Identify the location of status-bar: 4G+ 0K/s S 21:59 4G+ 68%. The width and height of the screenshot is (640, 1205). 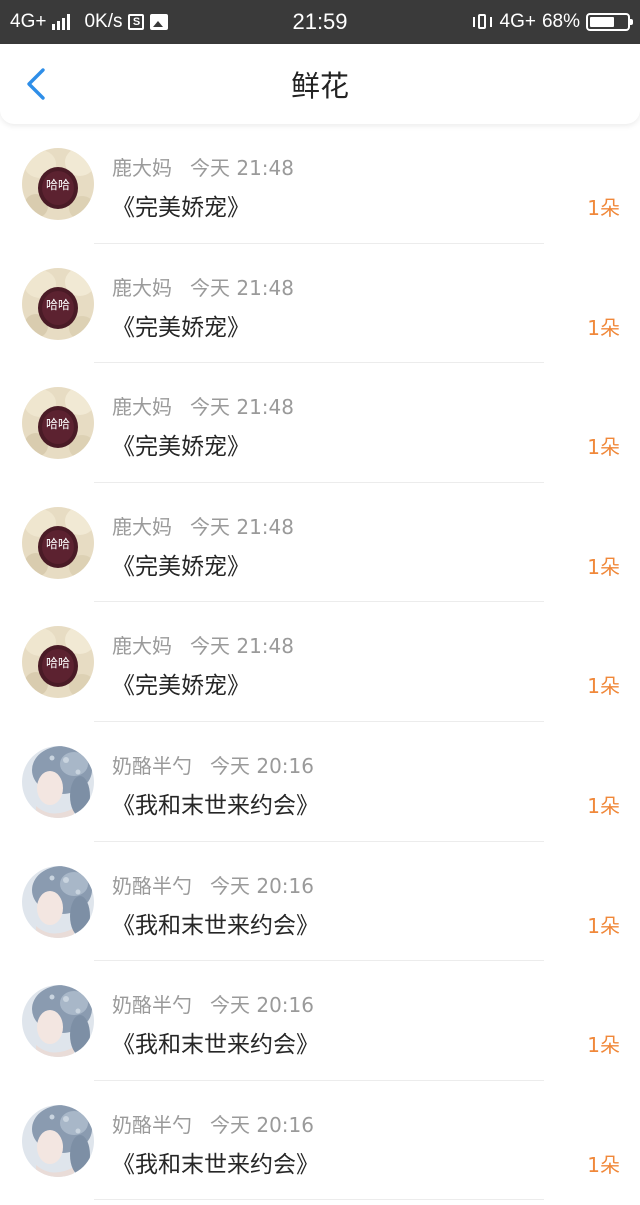
(320, 22).